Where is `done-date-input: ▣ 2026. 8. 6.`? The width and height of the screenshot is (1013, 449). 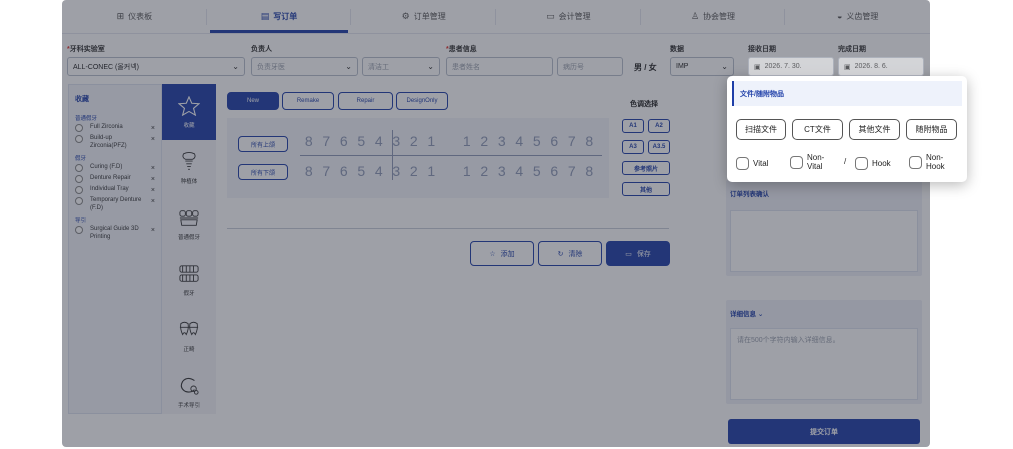
done-date-input: ▣ 2026. 8. 6. is located at coordinates (881, 66).